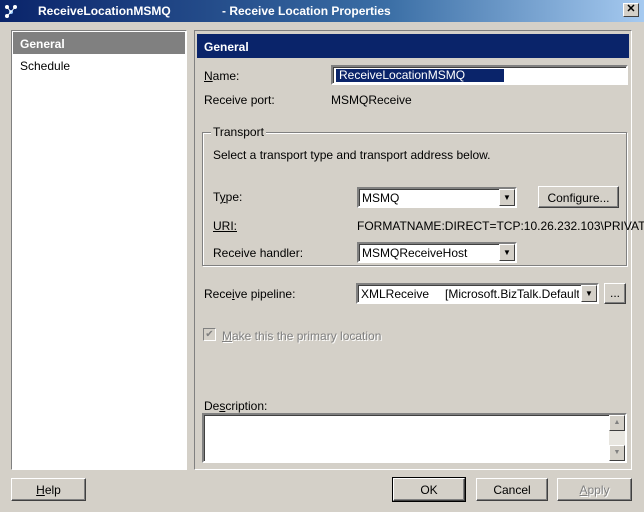  Describe the element at coordinates (381, 198) in the screenshot. I see `transport-type-value: MSMQ` at that location.